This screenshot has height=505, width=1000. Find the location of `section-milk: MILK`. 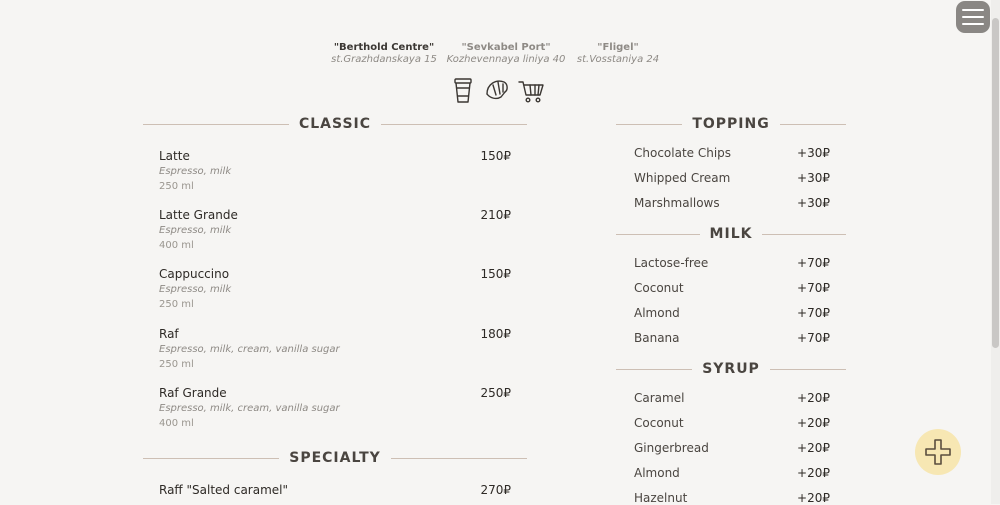

section-milk: MILK is located at coordinates (731, 234).